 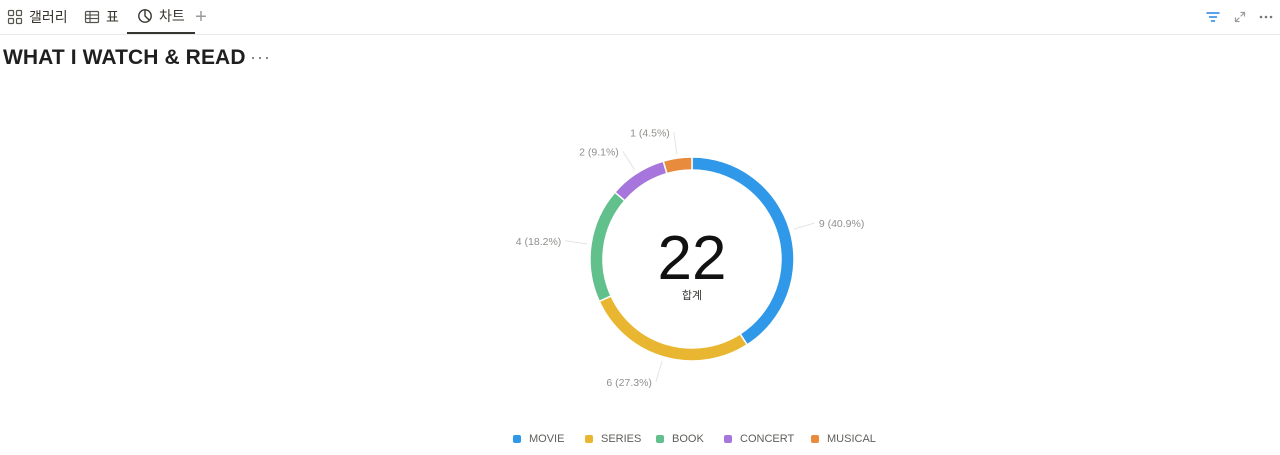 What do you see at coordinates (599, 152) in the screenshot?
I see `slice-label-concert: 2 (9.1%)` at bounding box center [599, 152].